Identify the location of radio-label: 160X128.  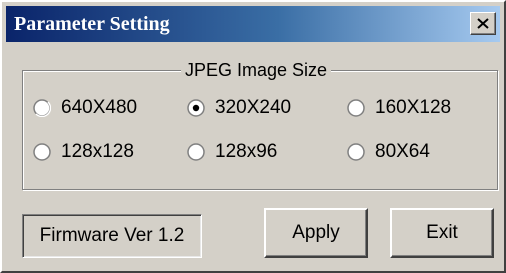
(413, 107).